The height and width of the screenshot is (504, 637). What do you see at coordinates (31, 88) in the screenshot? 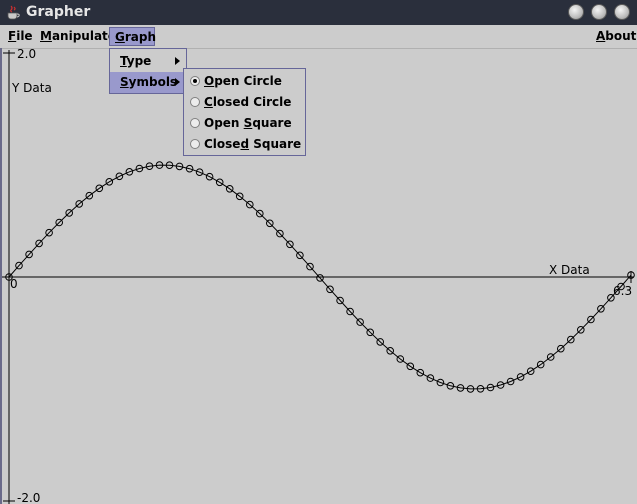
I see `y-axis-label: Y Data` at bounding box center [31, 88].